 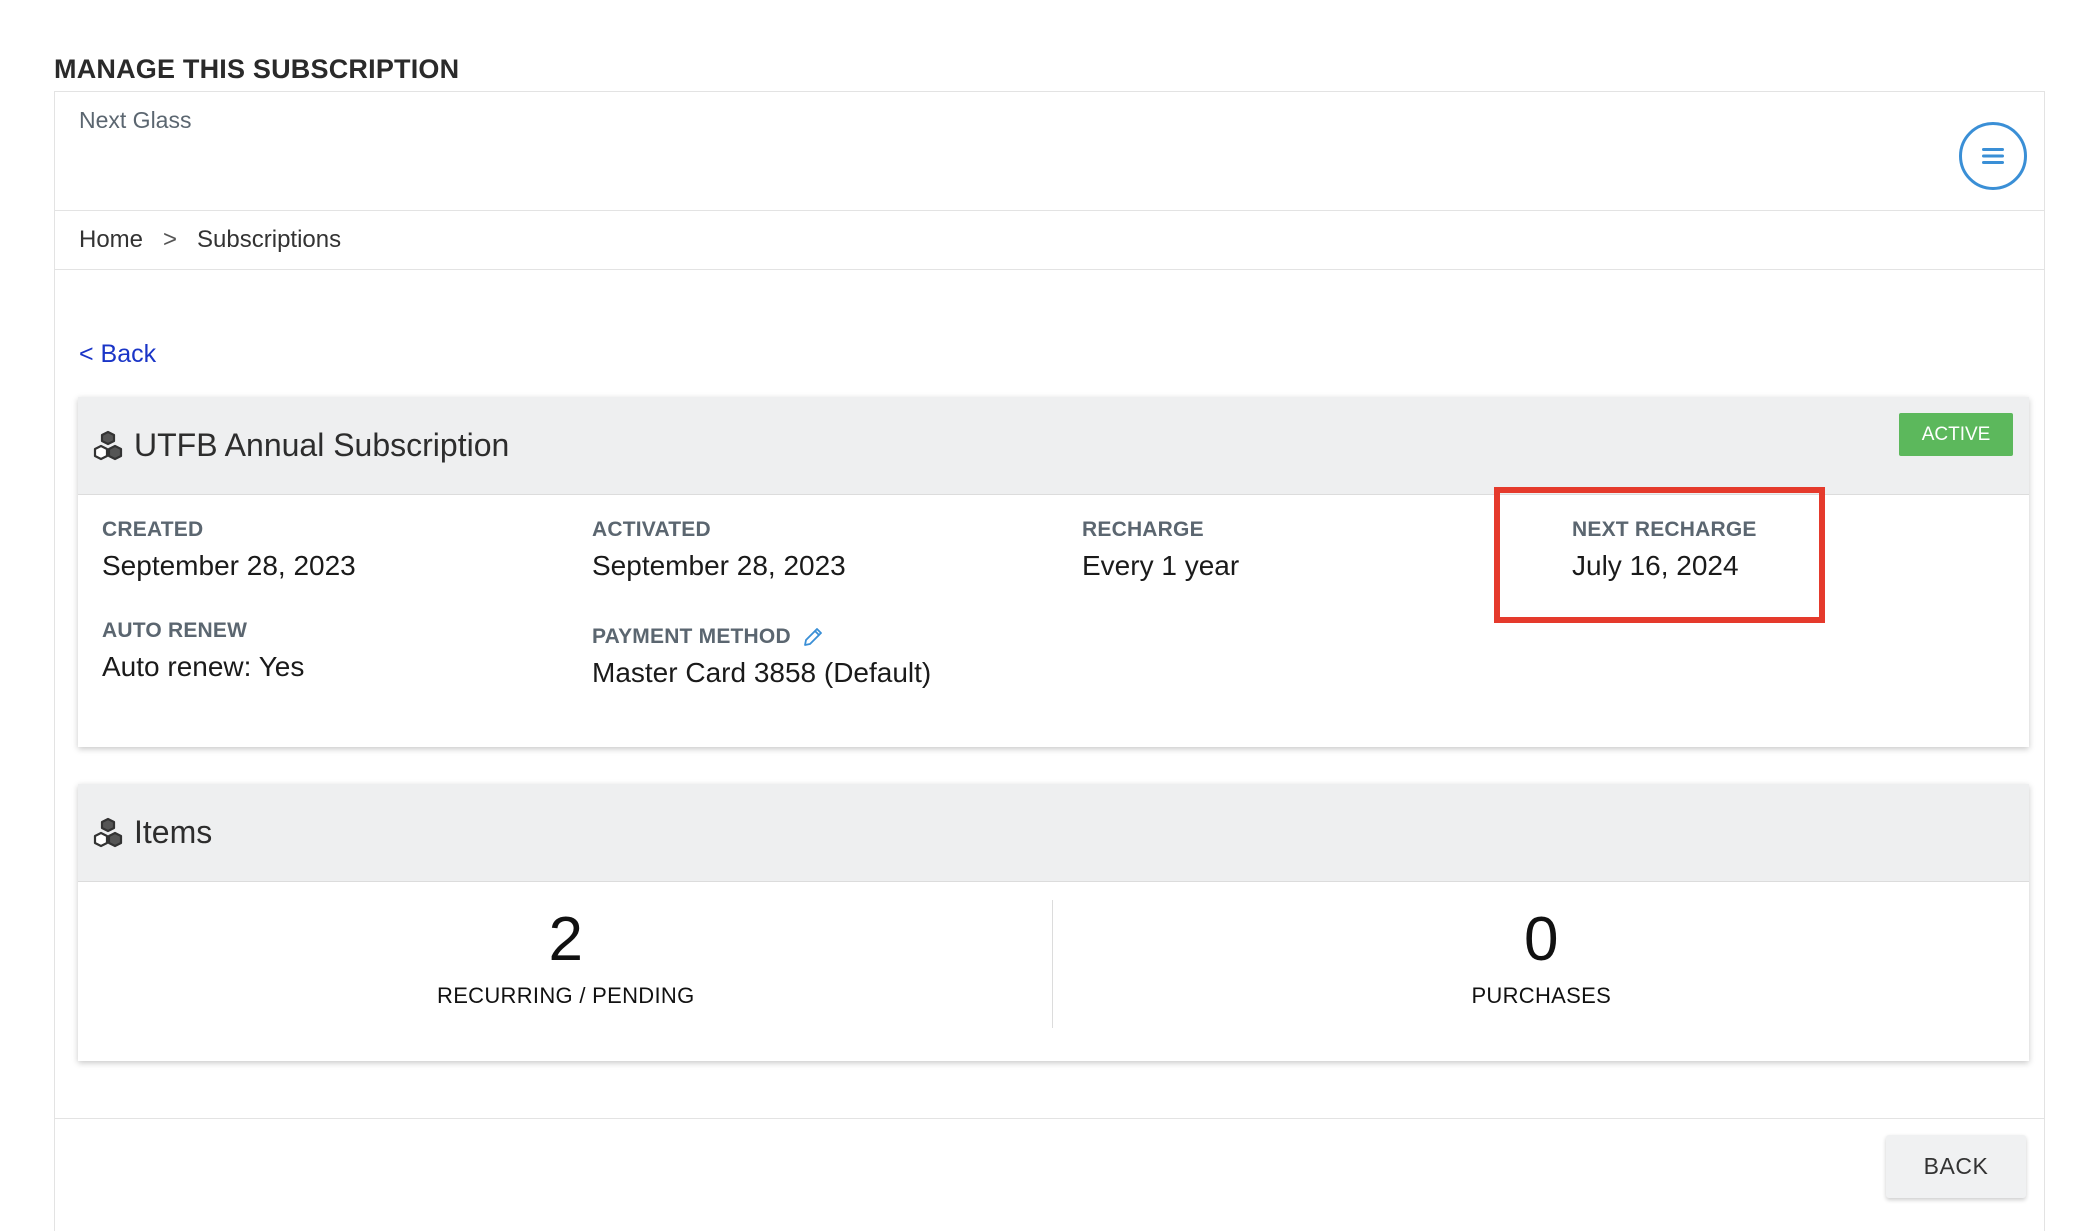 What do you see at coordinates (257, 69) in the screenshot?
I see `page-title: MANAGE THIS SUBSCRIPTION` at bounding box center [257, 69].